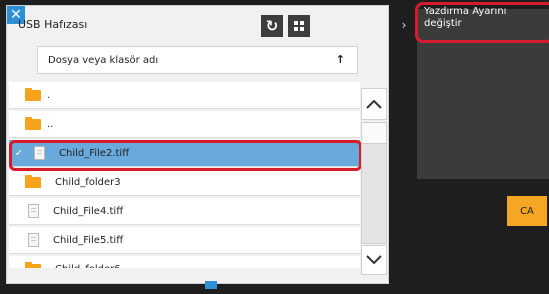  What do you see at coordinates (53, 24) in the screenshot?
I see `dialog-title: USB Hafızası` at bounding box center [53, 24].